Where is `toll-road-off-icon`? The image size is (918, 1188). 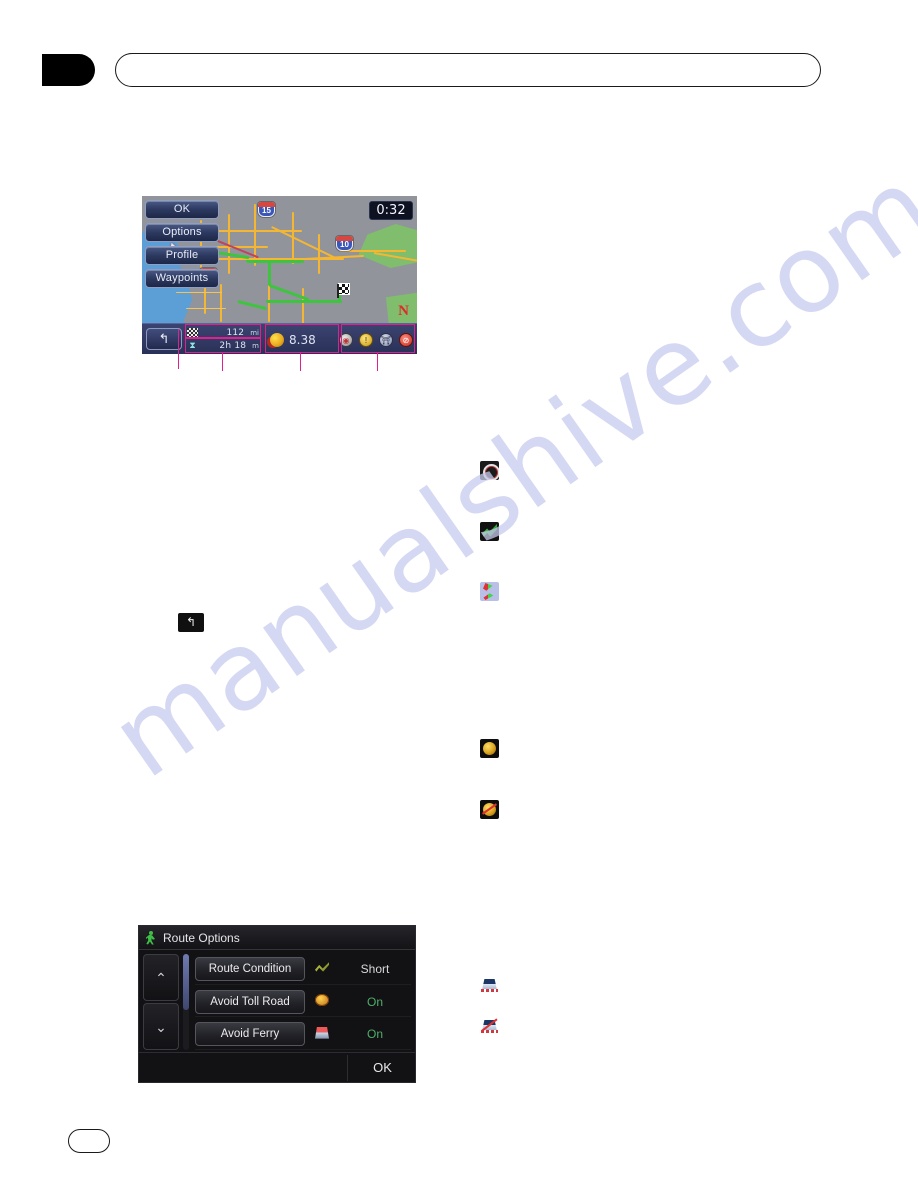 toll-road-off-icon is located at coordinates (489, 809).